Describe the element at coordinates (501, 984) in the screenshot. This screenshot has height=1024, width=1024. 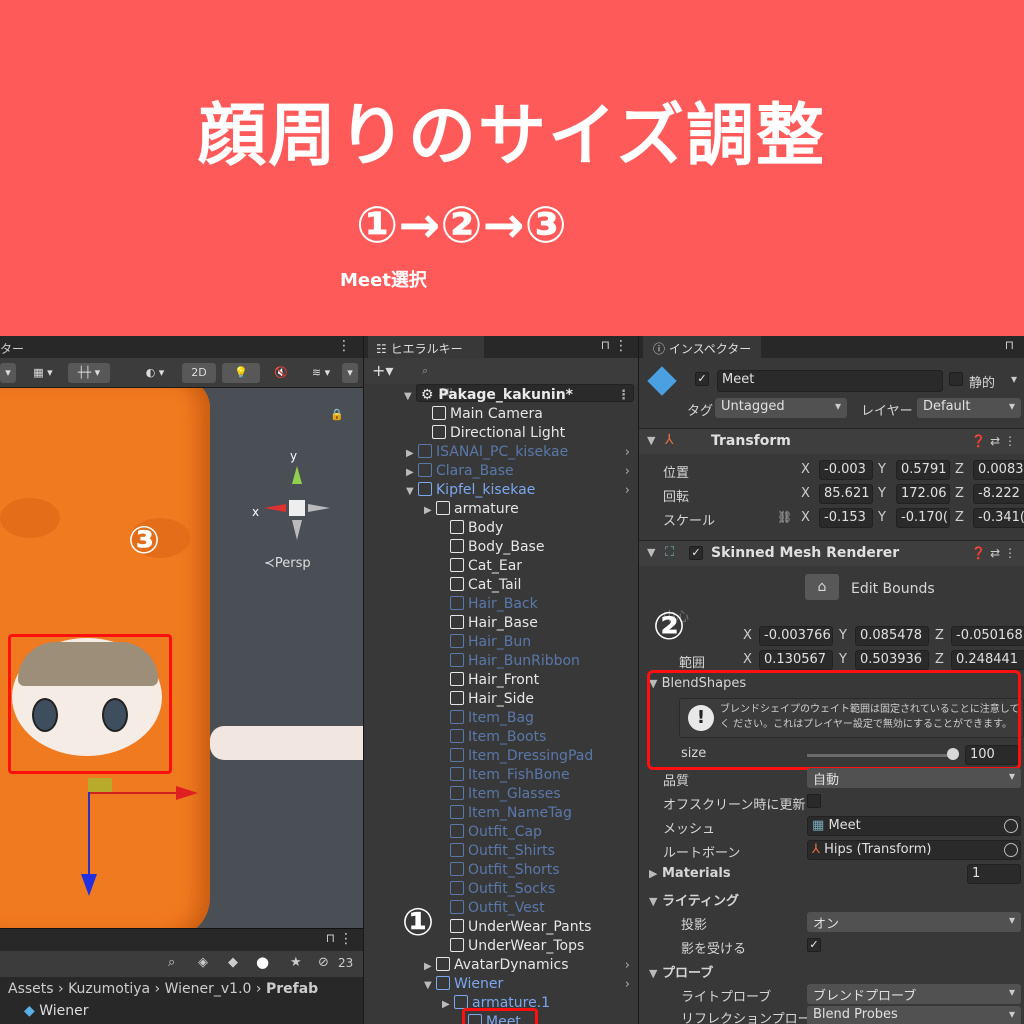
I see `hierarchy-row: ▼ Wiener ›` at that location.